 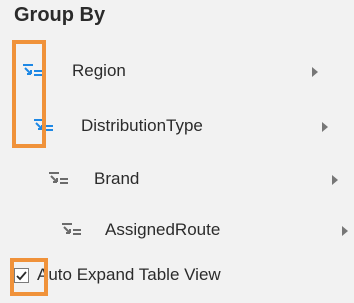 I want to click on auto-expand-row: Auto Expand Table View, so click(x=117, y=275).